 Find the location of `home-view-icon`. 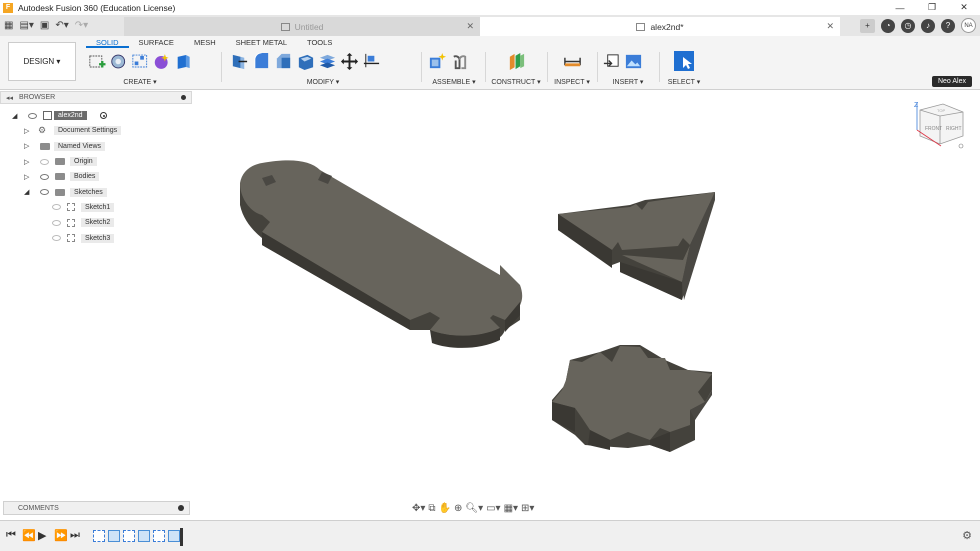

home-view-icon is located at coordinates (961, 146).